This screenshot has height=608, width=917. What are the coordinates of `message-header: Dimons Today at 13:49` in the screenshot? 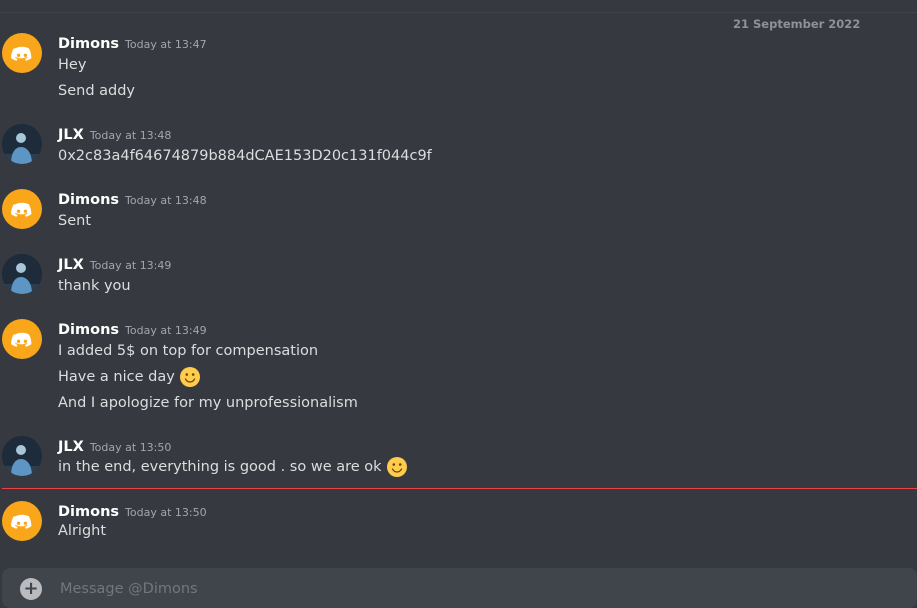 It's located at (132, 328).